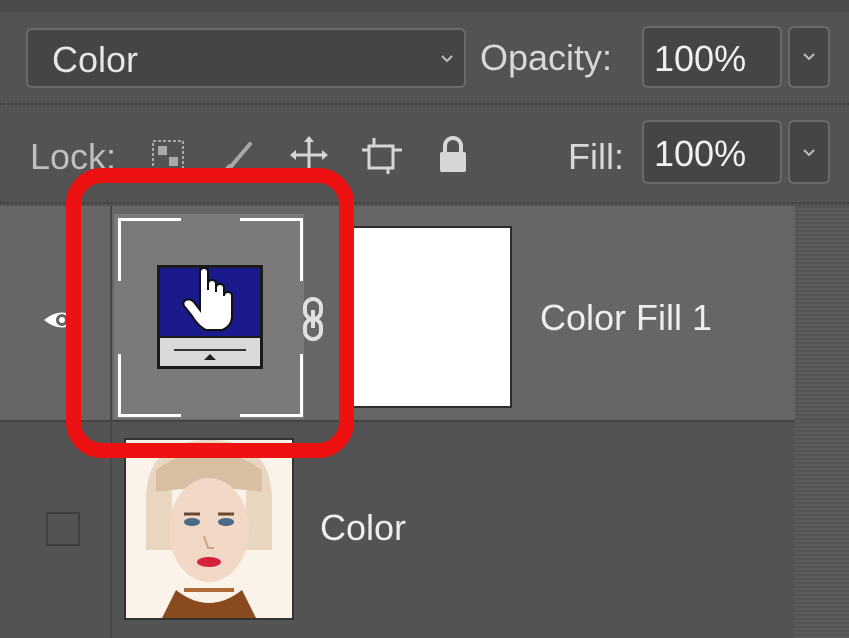  Describe the element at coordinates (453, 155) in the screenshot. I see `lock-all-icon` at that location.